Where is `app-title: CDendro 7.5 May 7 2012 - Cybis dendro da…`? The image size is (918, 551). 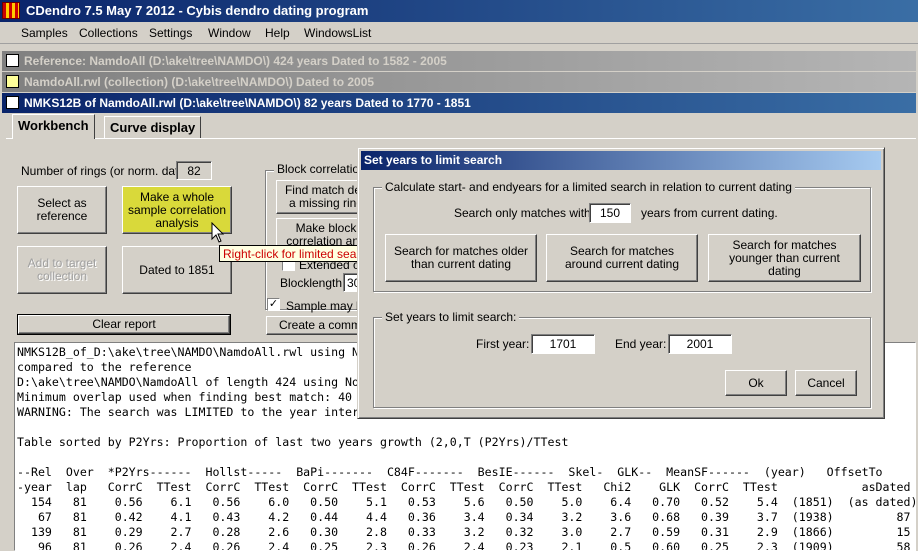
app-title: CDendro 7.5 May 7 2012 - Cybis dendro da… is located at coordinates (197, 10).